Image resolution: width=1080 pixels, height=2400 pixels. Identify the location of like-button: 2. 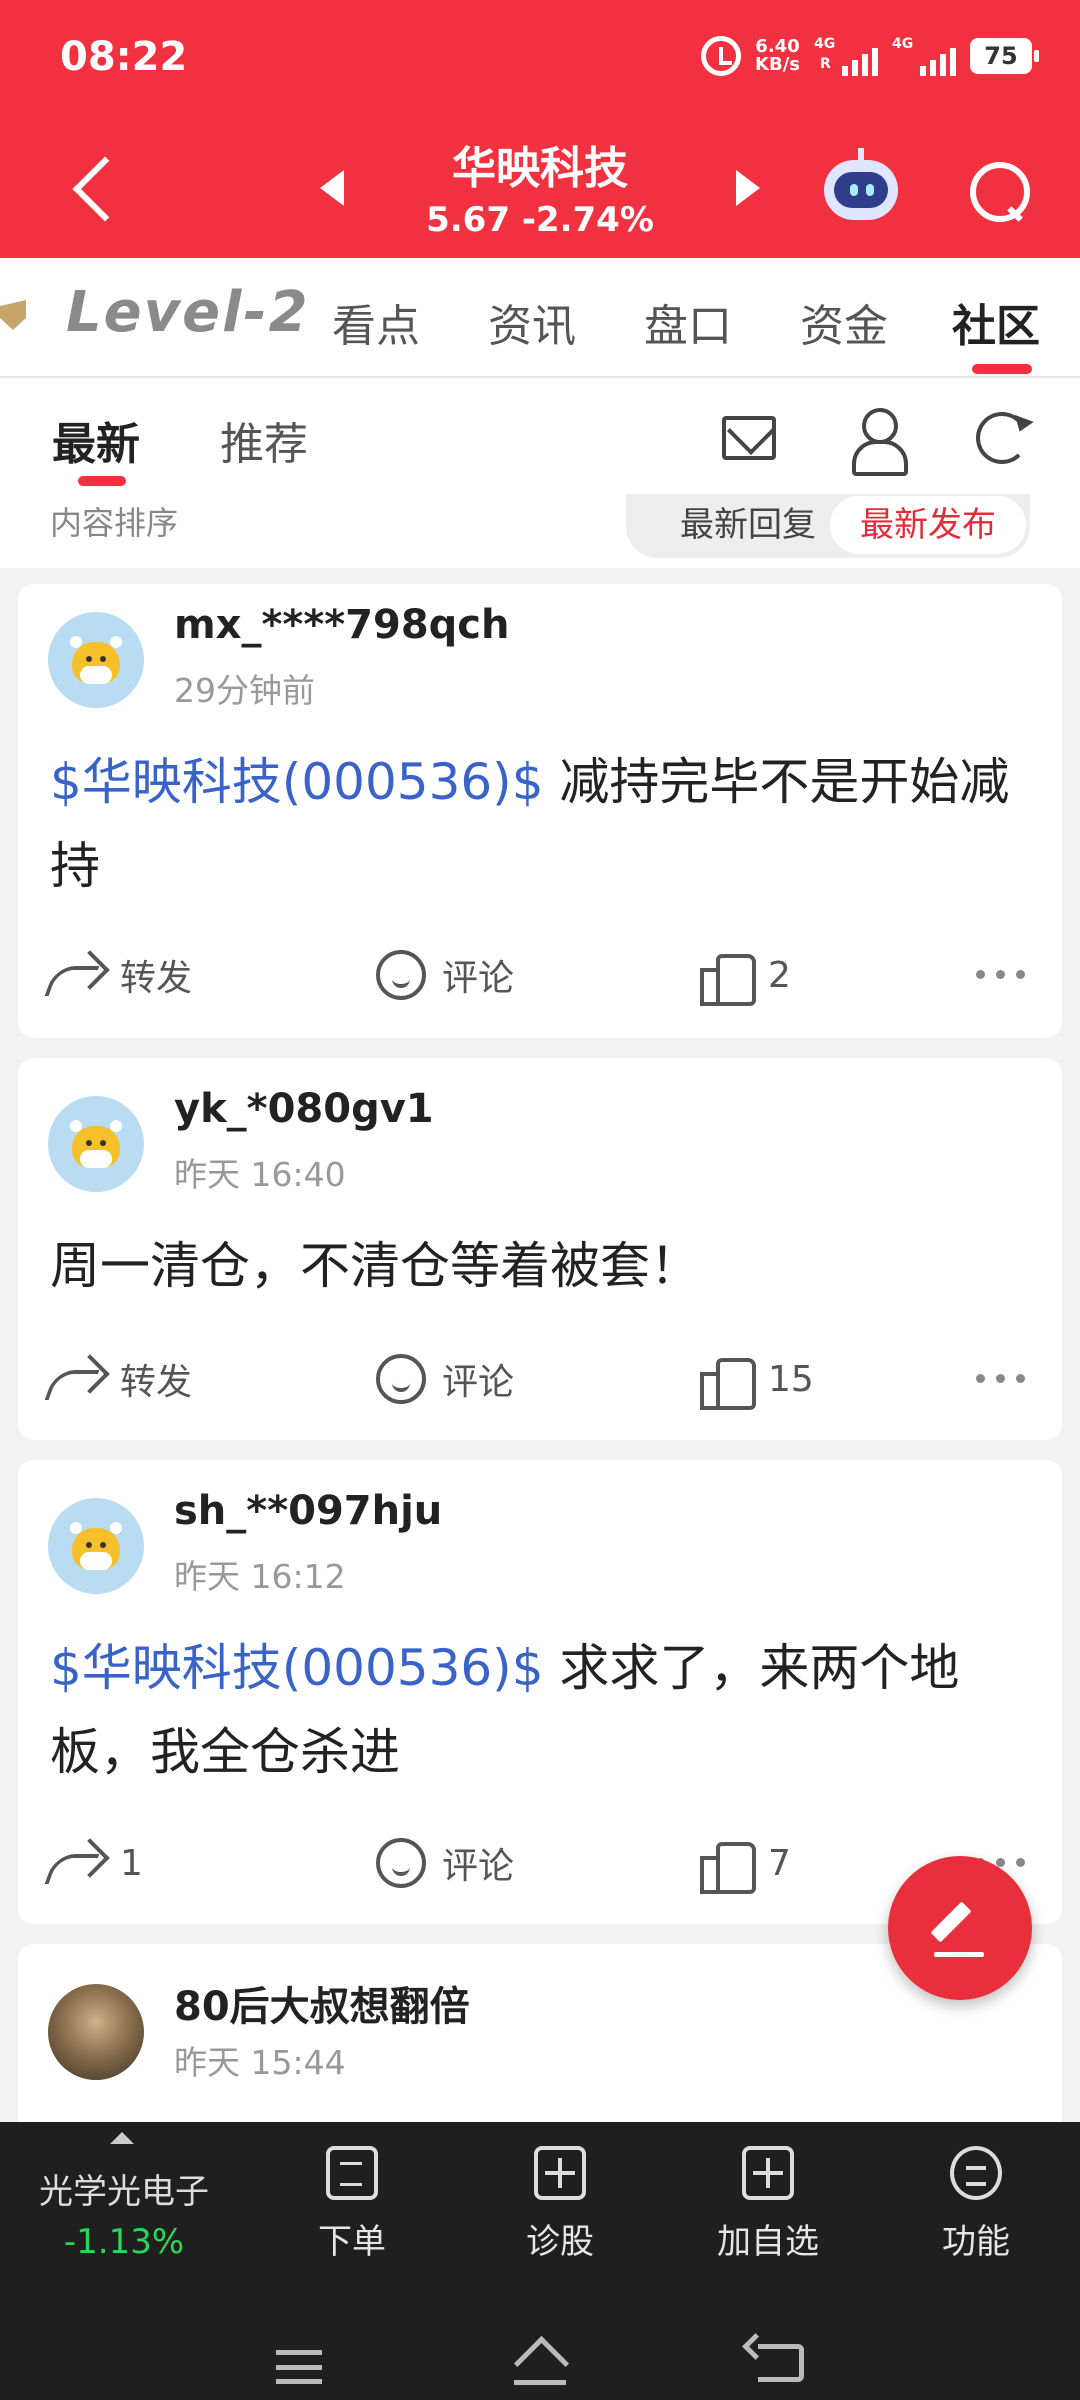
(745, 975).